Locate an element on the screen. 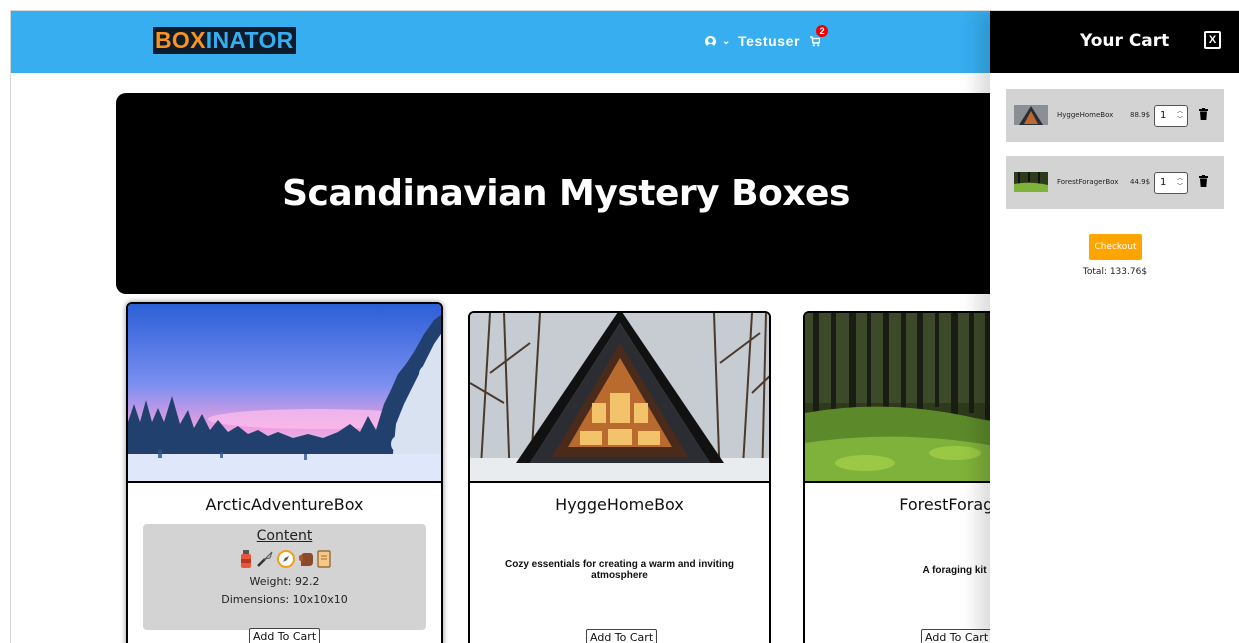 The width and height of the screenshot is (1239, 643). cart-header: Your Cart X is located at coordinates (1114, 42).